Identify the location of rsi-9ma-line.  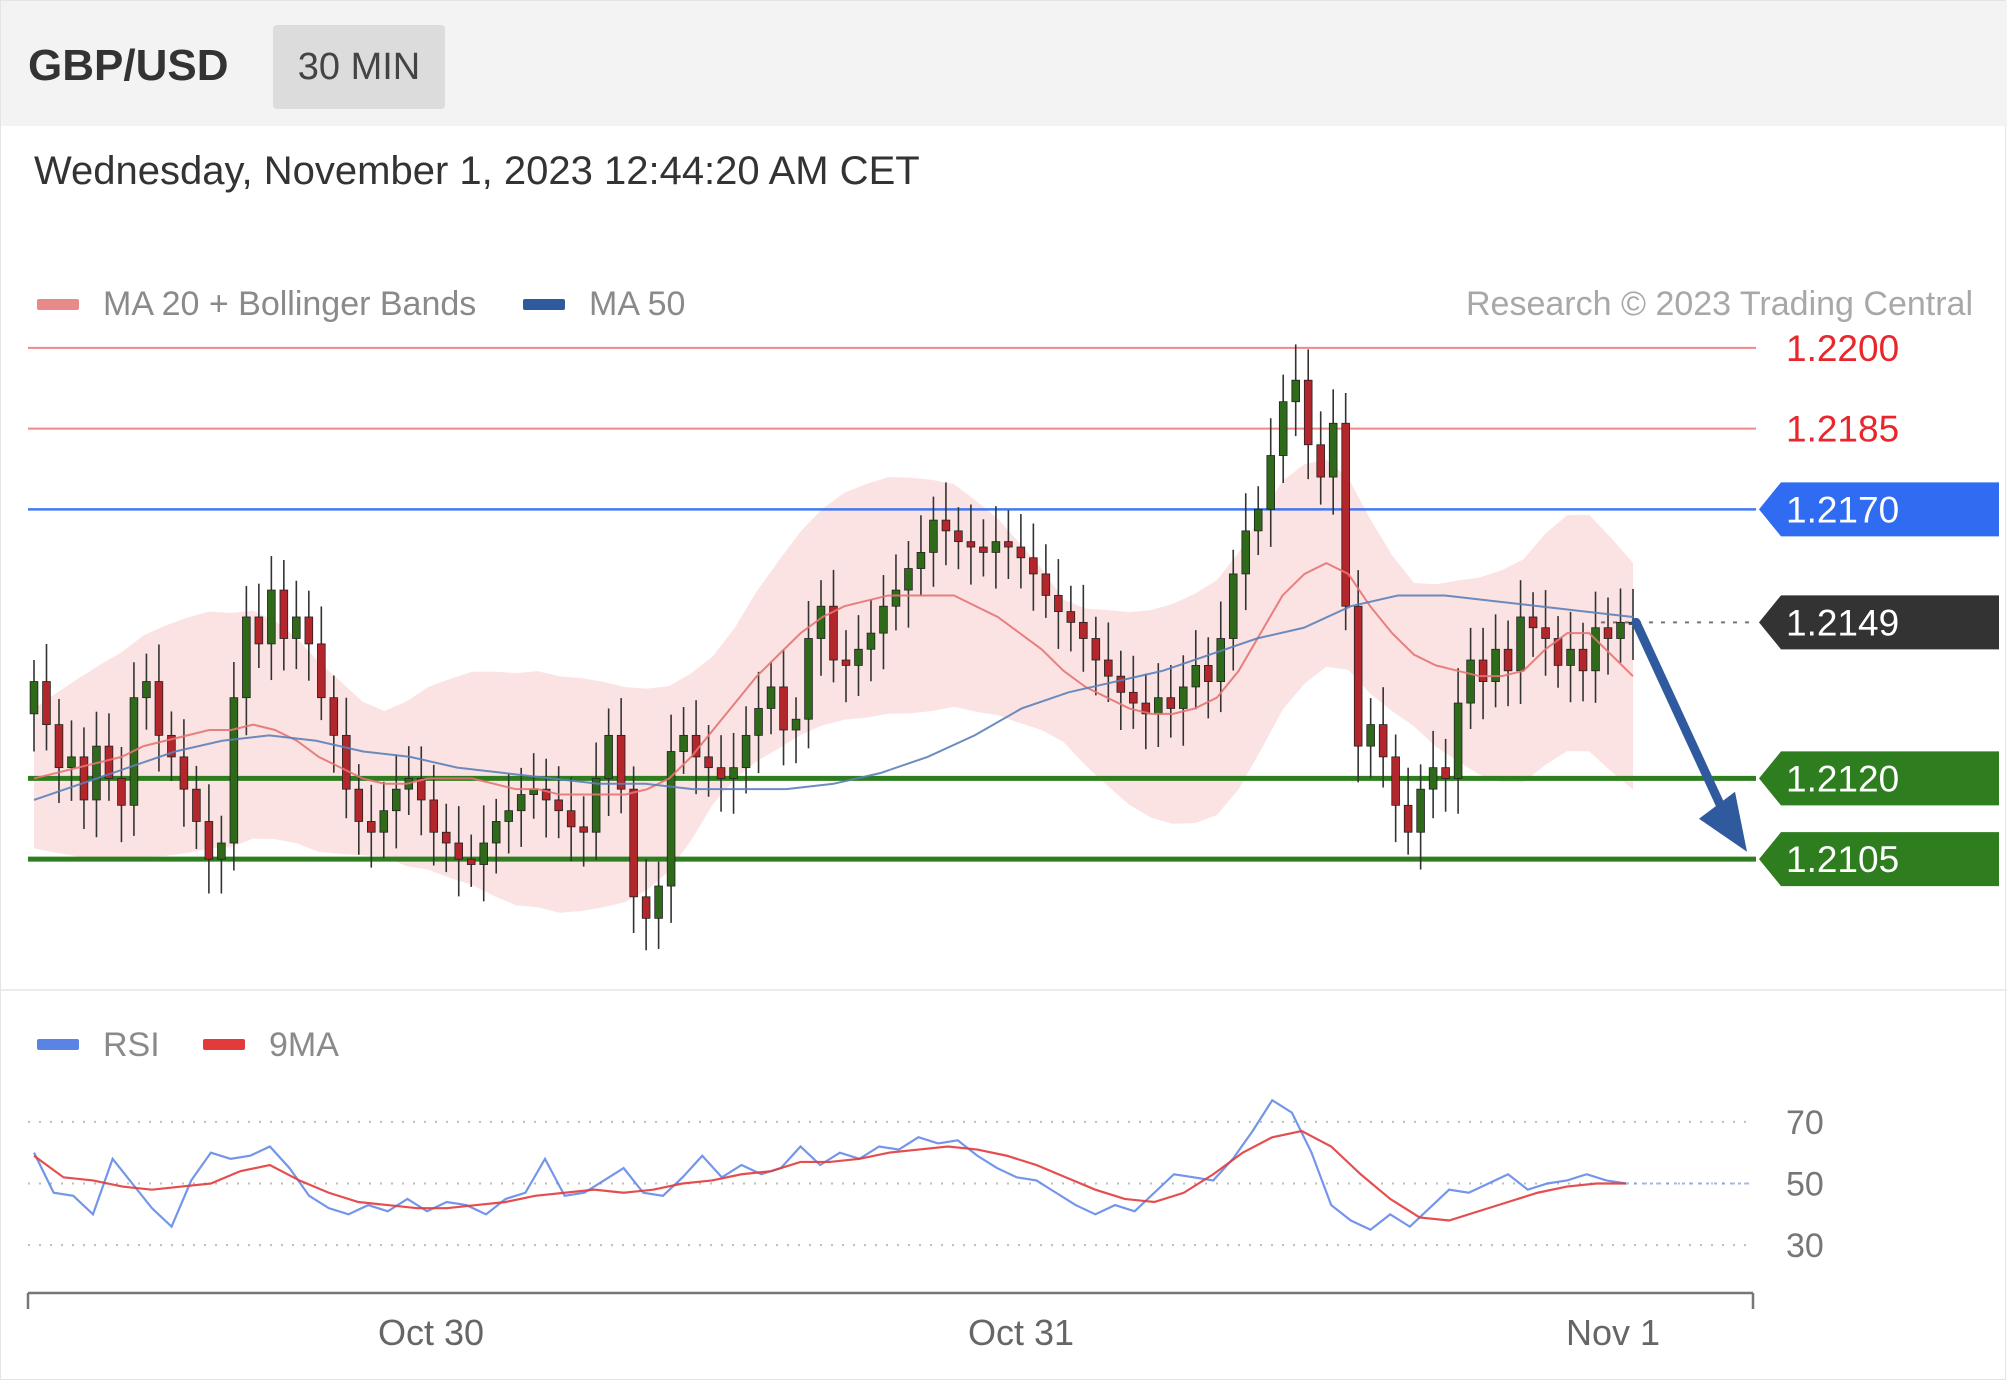
(829, 1175).